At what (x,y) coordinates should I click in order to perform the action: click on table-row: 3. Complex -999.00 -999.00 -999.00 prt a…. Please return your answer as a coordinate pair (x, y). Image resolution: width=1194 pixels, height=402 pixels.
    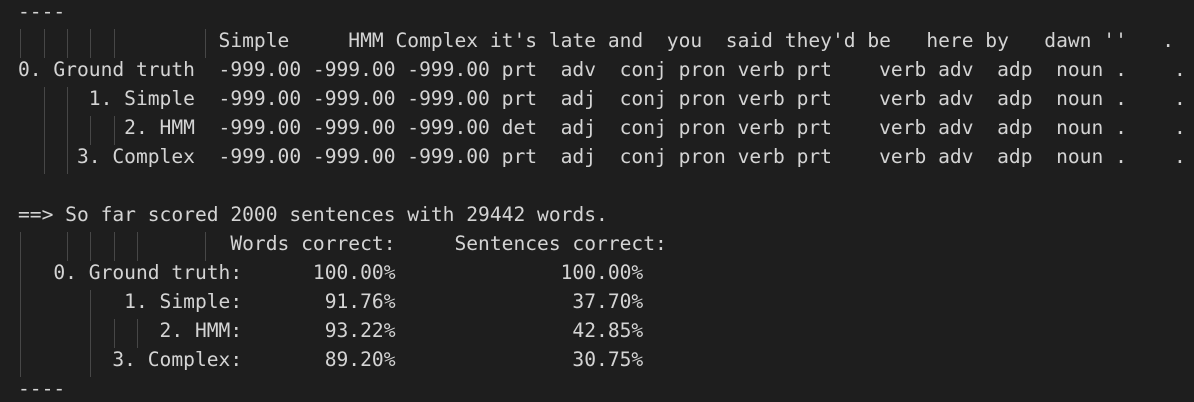
    Looking at the image, I should click on (602, 156).